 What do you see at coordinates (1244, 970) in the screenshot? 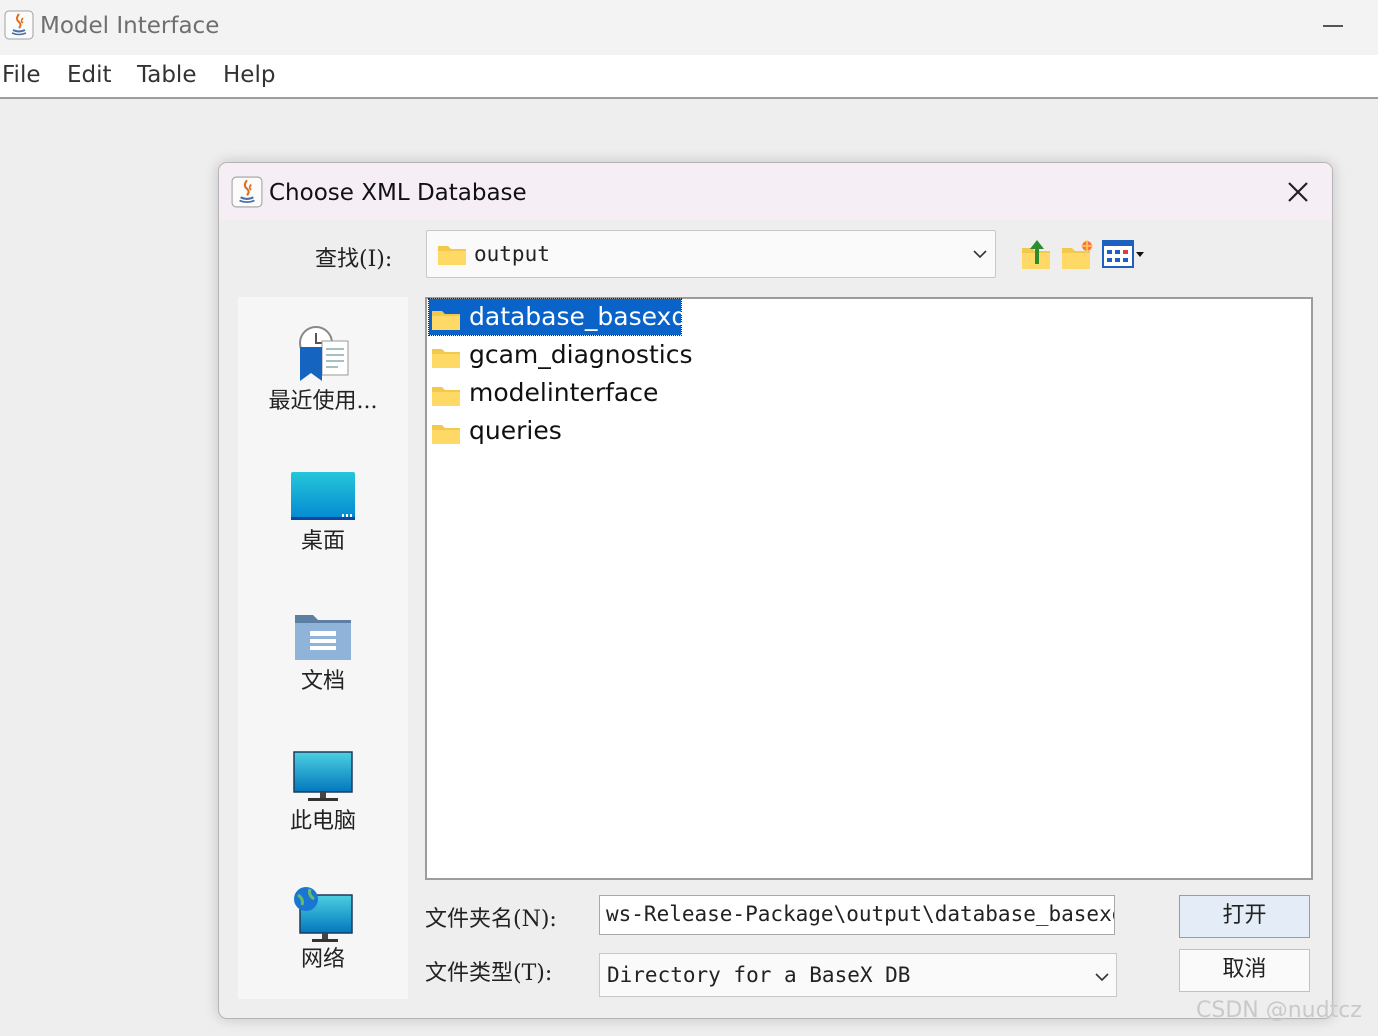
I see `cancel-button: 取消` at bounding box center [1244, 970].